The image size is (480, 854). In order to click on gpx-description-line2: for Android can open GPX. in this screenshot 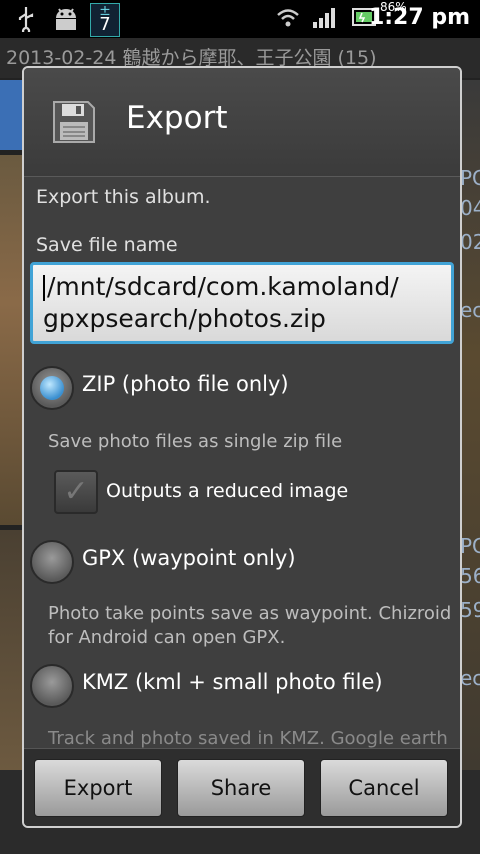, I will do `click(167, 637)`.